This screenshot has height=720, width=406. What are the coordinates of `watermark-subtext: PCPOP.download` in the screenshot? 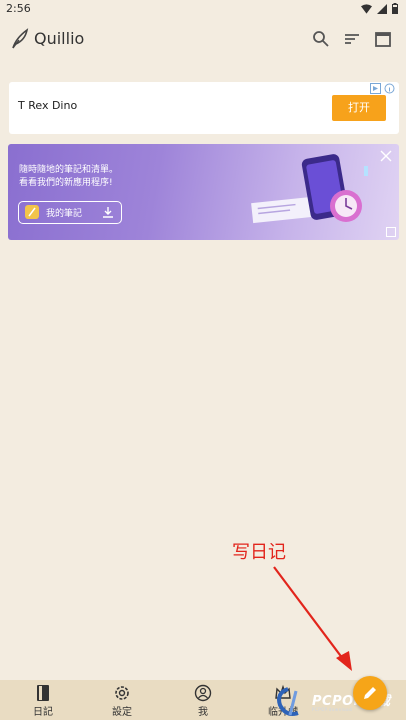 It's located at (332, 709).